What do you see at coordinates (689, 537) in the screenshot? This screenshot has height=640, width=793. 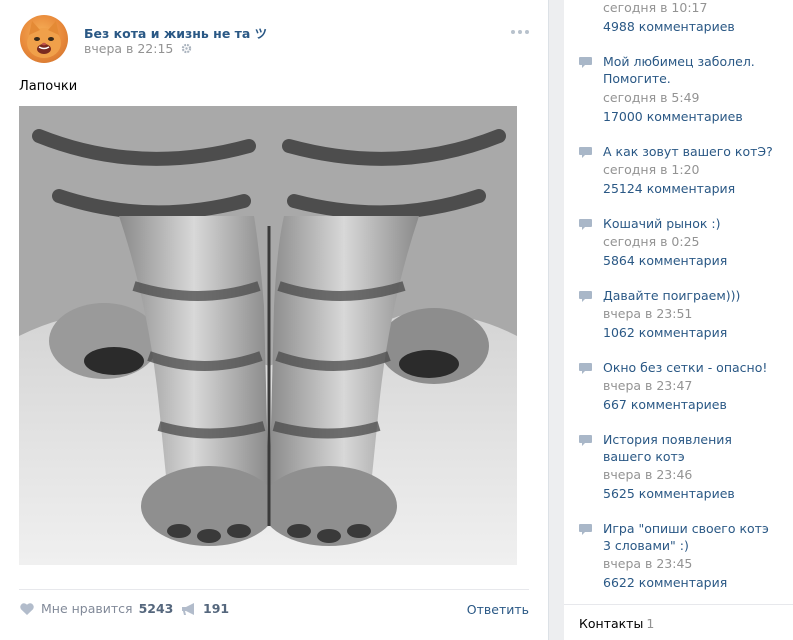 I see `discussion-title: Игра "опиши своего котэ 3 словами" :)` at bounding box center [689, 537].